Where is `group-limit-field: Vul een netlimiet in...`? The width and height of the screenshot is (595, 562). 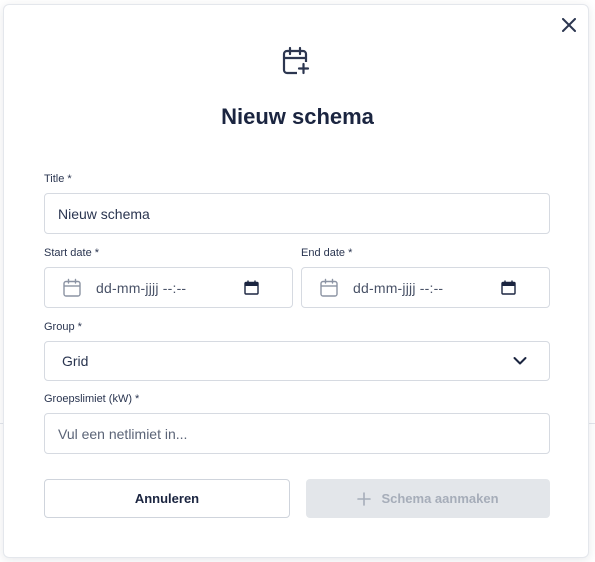 group-limit-field: Vul een netlimiet in... is located at coordinates (297, 433).